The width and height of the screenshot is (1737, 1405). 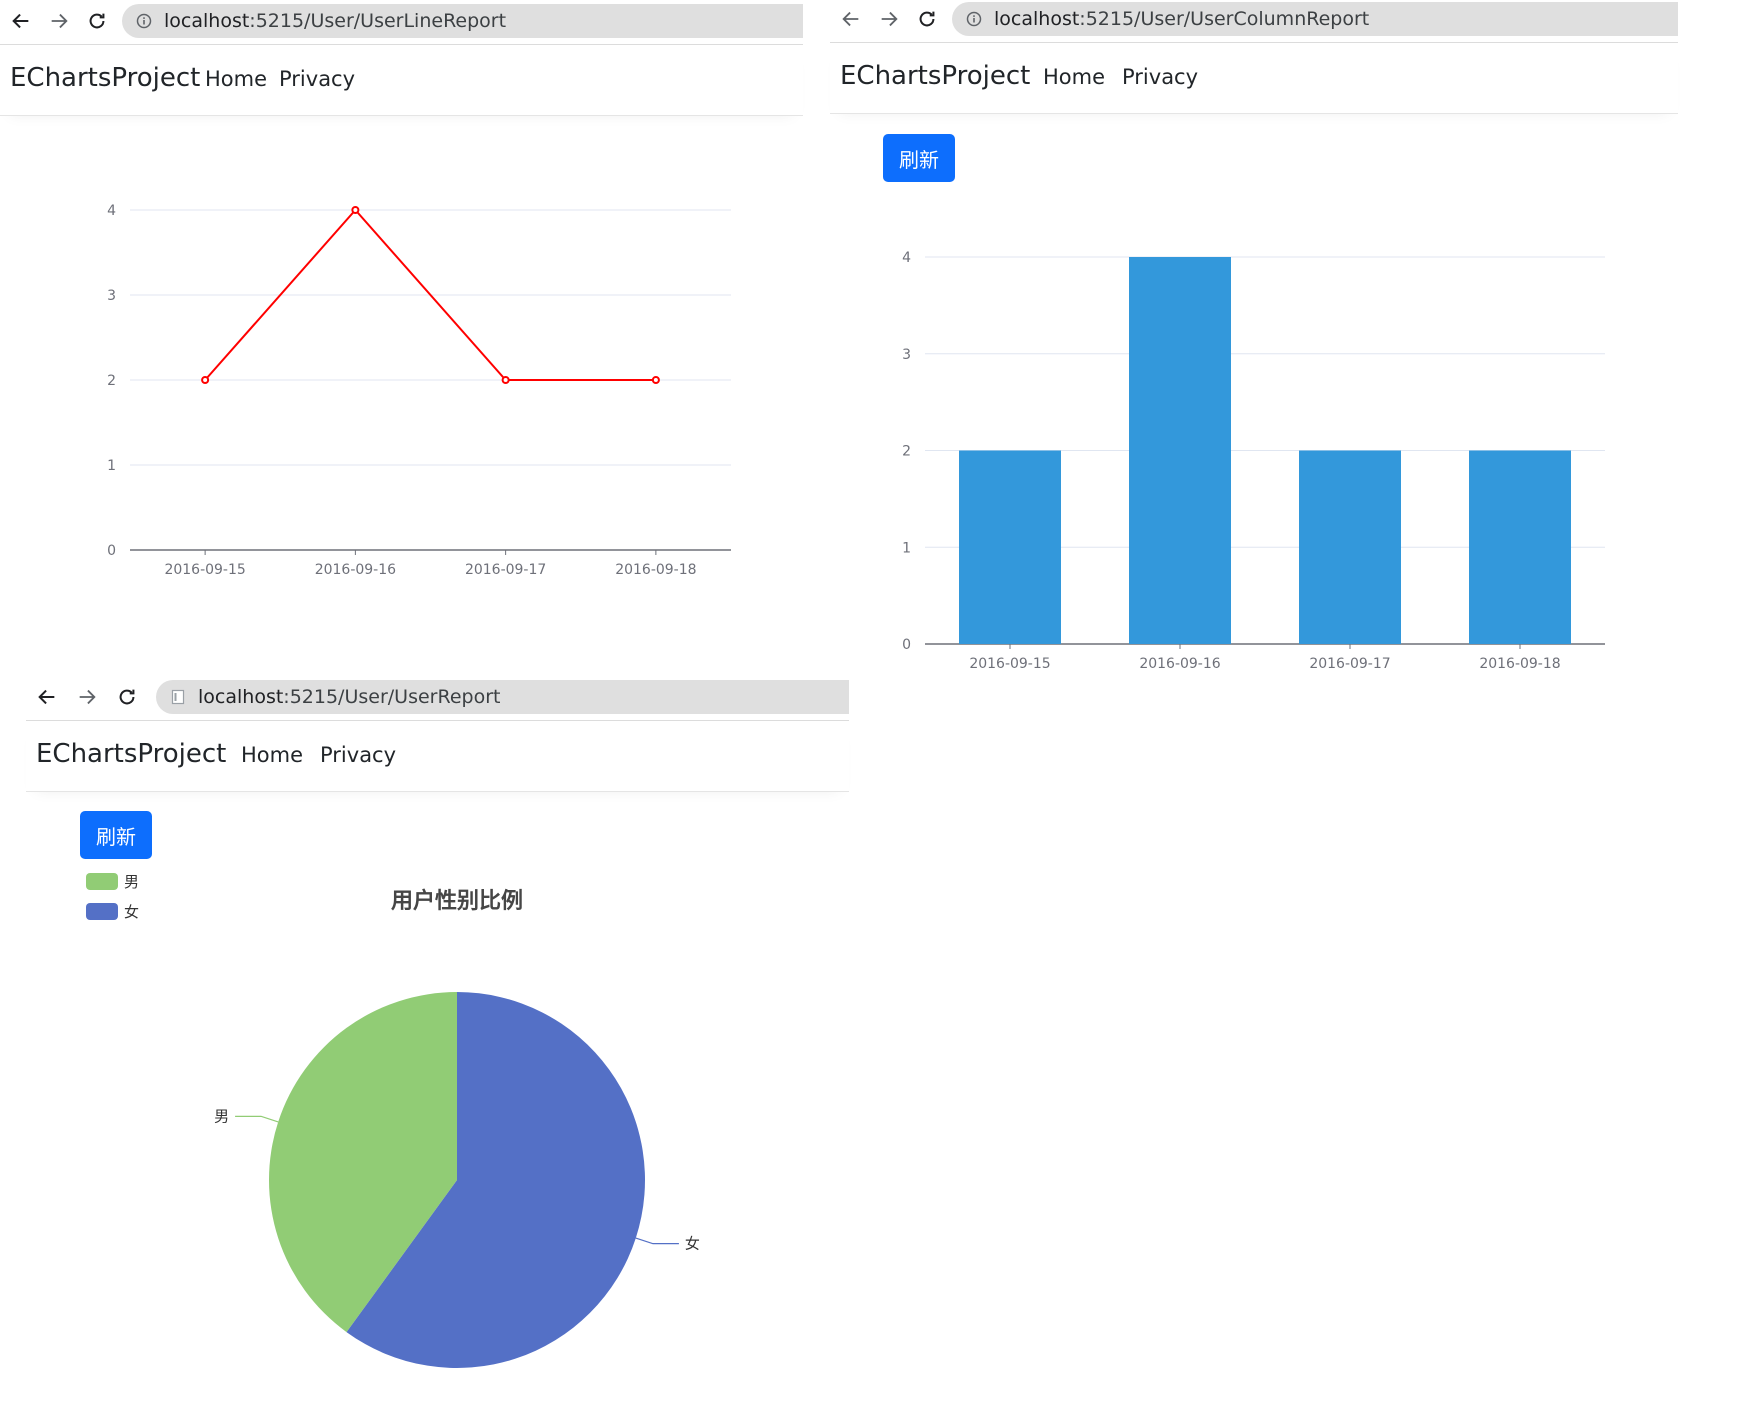 I want to click on pie-slice-label: 男, so click(x=221, y=1116).